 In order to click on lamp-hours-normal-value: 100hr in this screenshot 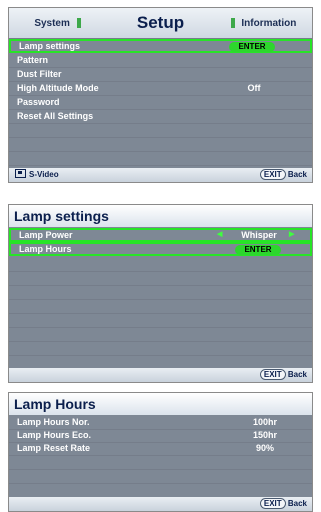, I will do `click(265, 422)`.